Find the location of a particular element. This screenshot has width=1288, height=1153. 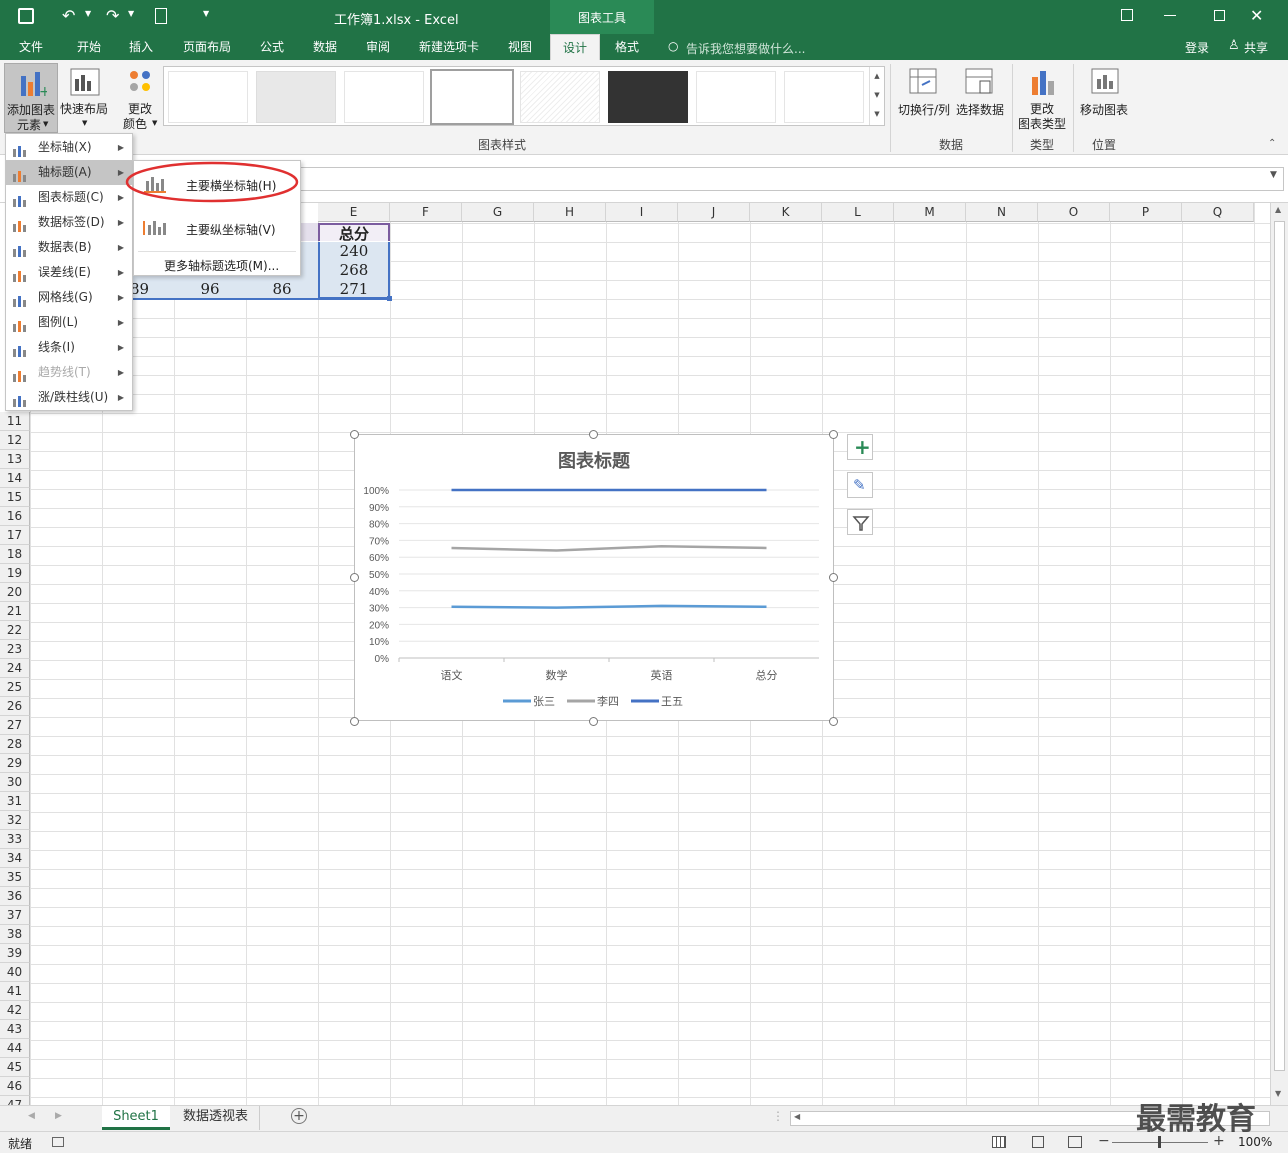

row-header-39: 39 is located at coordinates (15, 953).